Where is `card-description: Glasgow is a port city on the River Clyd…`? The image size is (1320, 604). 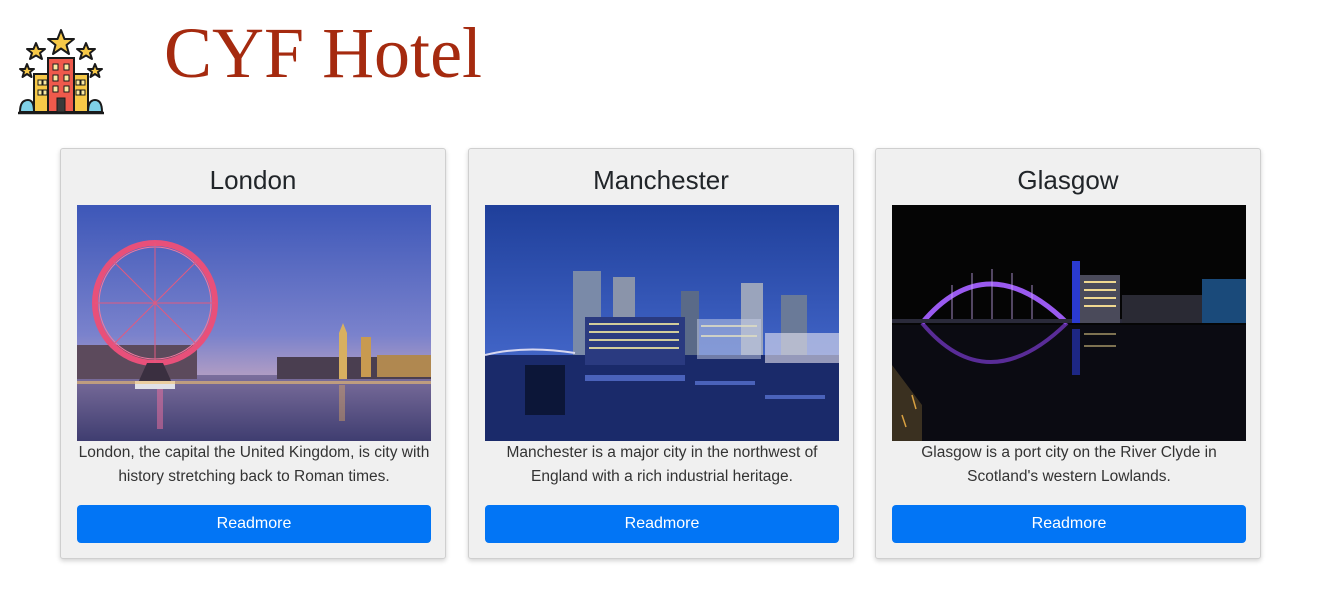
card-description: Glasgow is a port city on the River Clyd… is located at coordinates (1069, 464).